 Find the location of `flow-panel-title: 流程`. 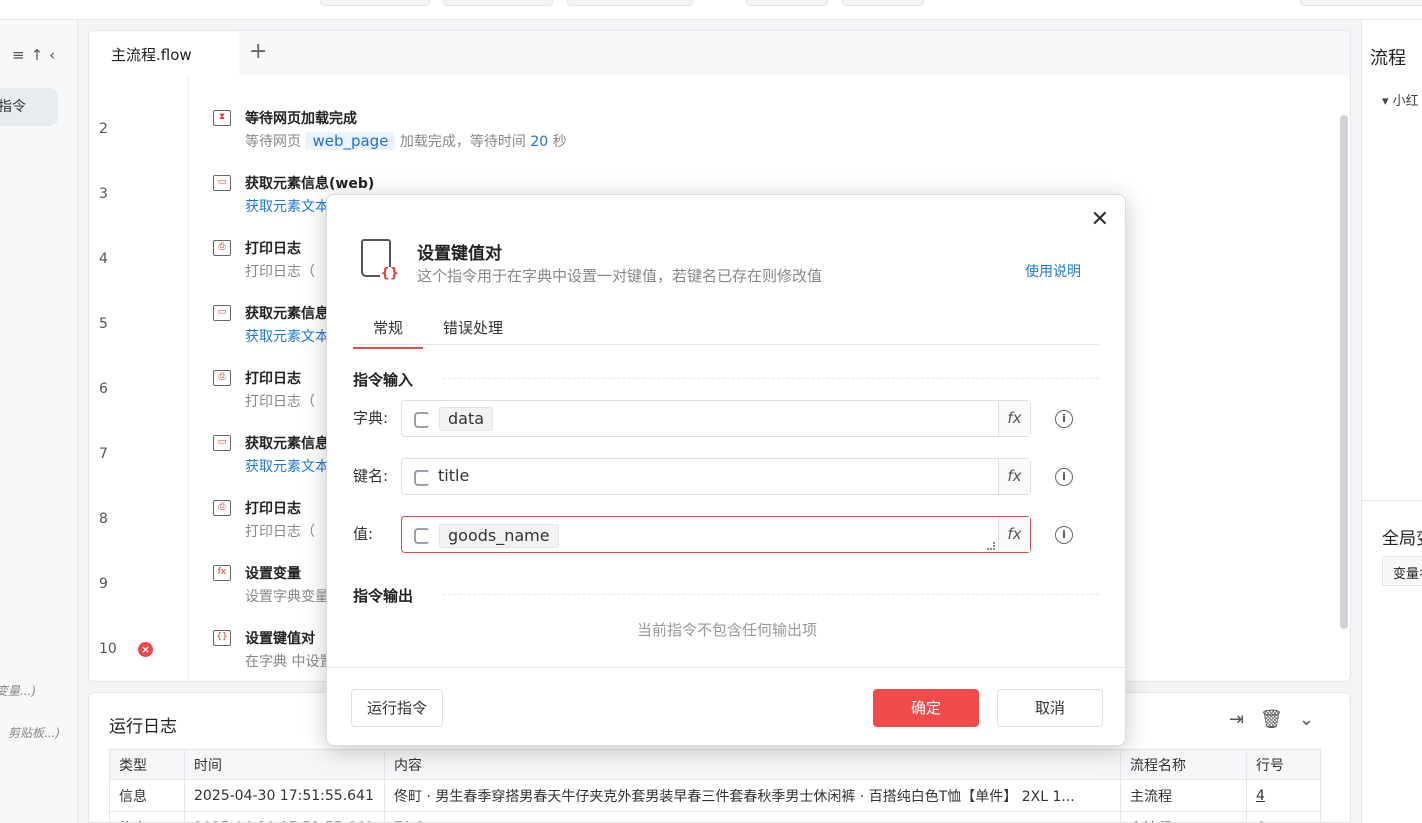

flow-panel-title: 流程 is located at coordinates (1388, 58).